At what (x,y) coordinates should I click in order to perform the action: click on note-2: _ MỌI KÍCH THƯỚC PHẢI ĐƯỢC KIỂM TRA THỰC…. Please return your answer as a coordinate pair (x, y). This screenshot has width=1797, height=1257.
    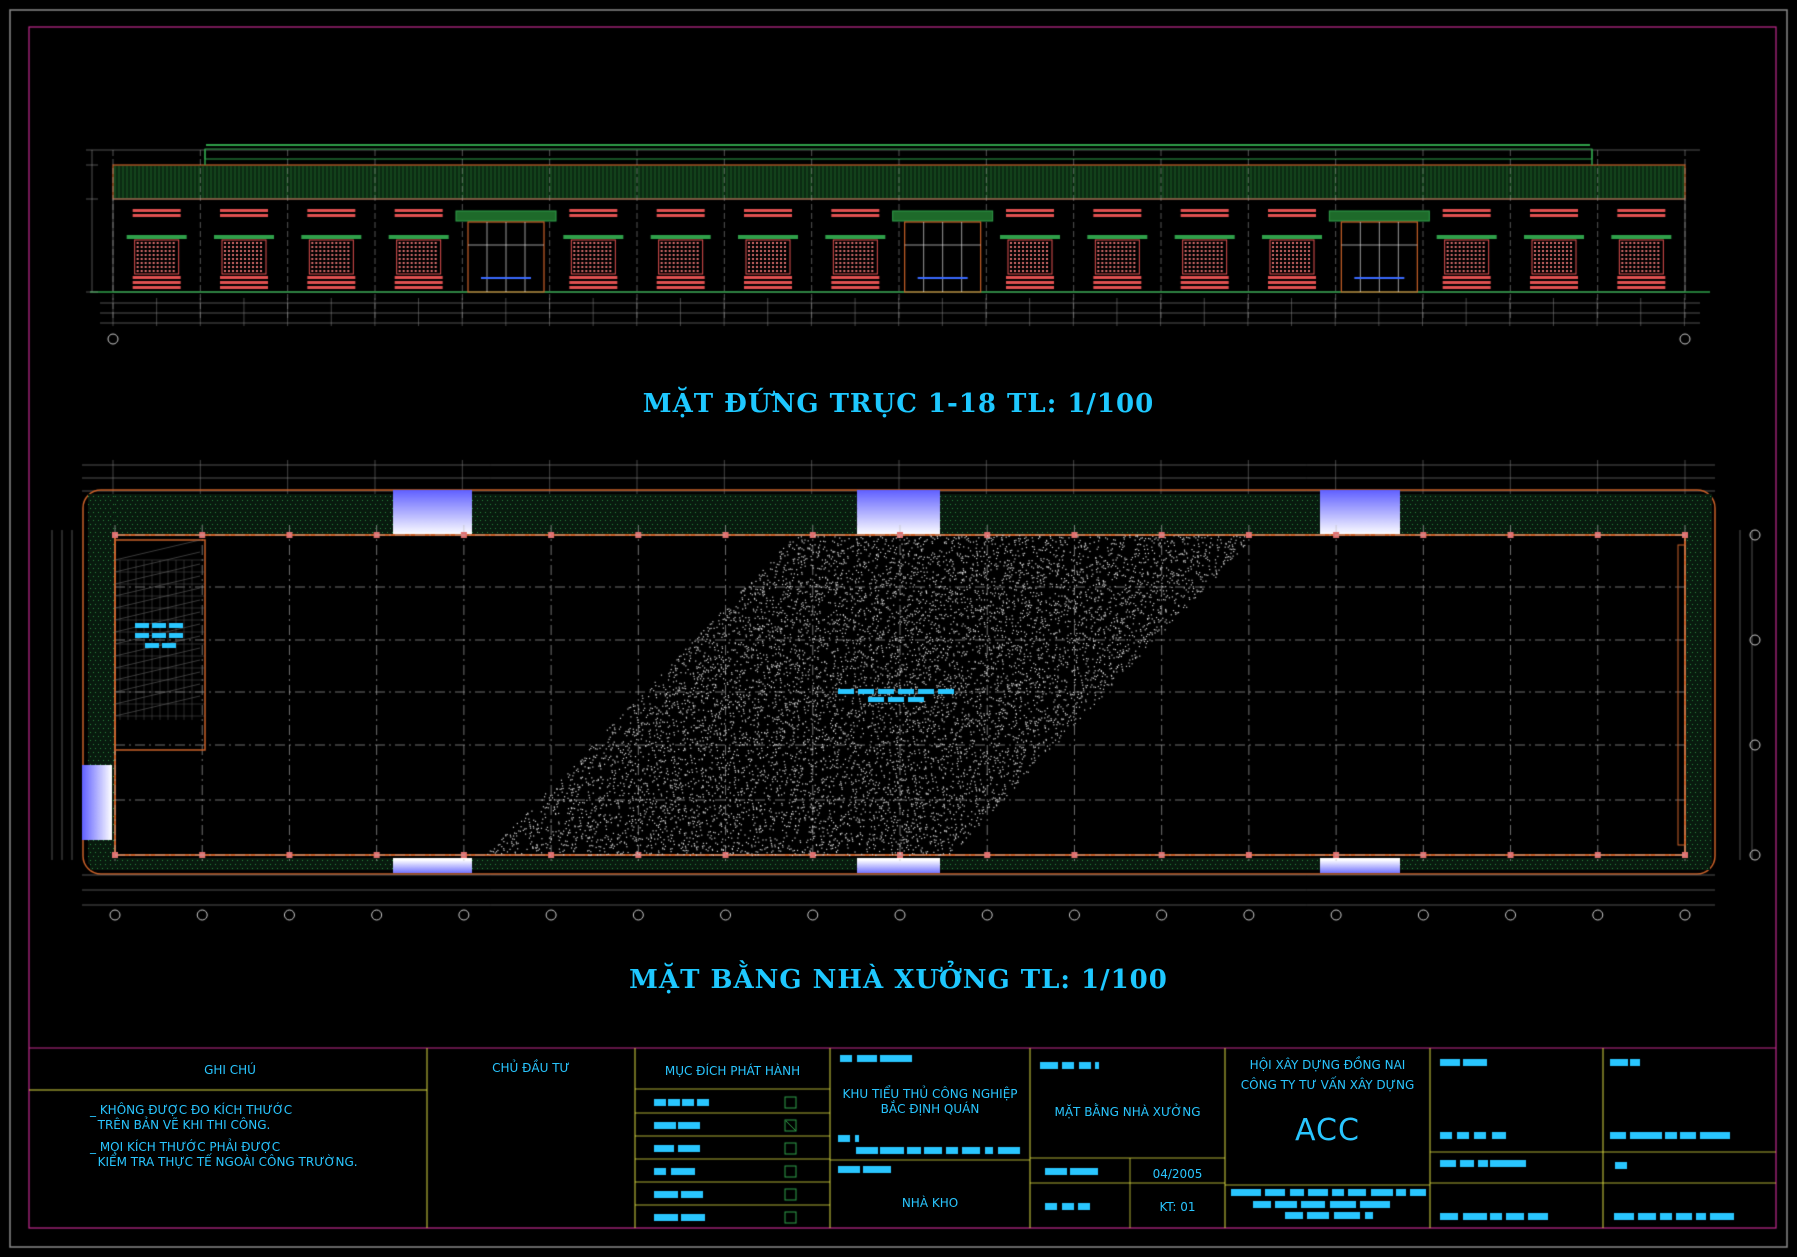
    Looking at the image, I should click on (224, 1154).